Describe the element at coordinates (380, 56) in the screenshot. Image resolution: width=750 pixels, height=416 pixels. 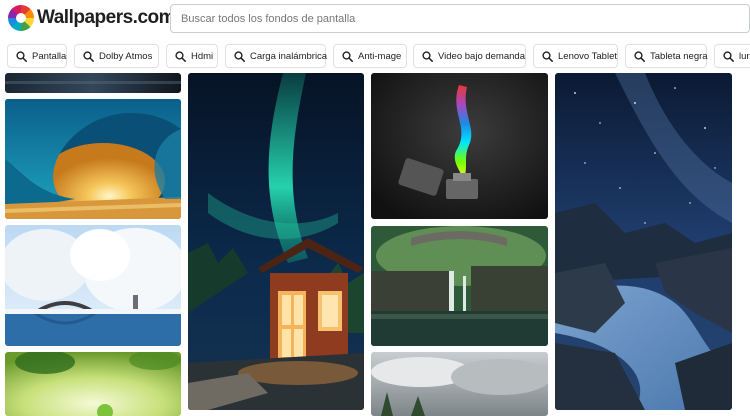
I see `tag-label: Anti-mage` at that location.